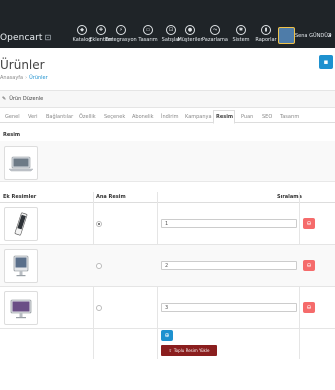 Image resolution: width=335 pixels, height=390 pixels. I want to click on image-section-title: Resim, so click(12, 135).